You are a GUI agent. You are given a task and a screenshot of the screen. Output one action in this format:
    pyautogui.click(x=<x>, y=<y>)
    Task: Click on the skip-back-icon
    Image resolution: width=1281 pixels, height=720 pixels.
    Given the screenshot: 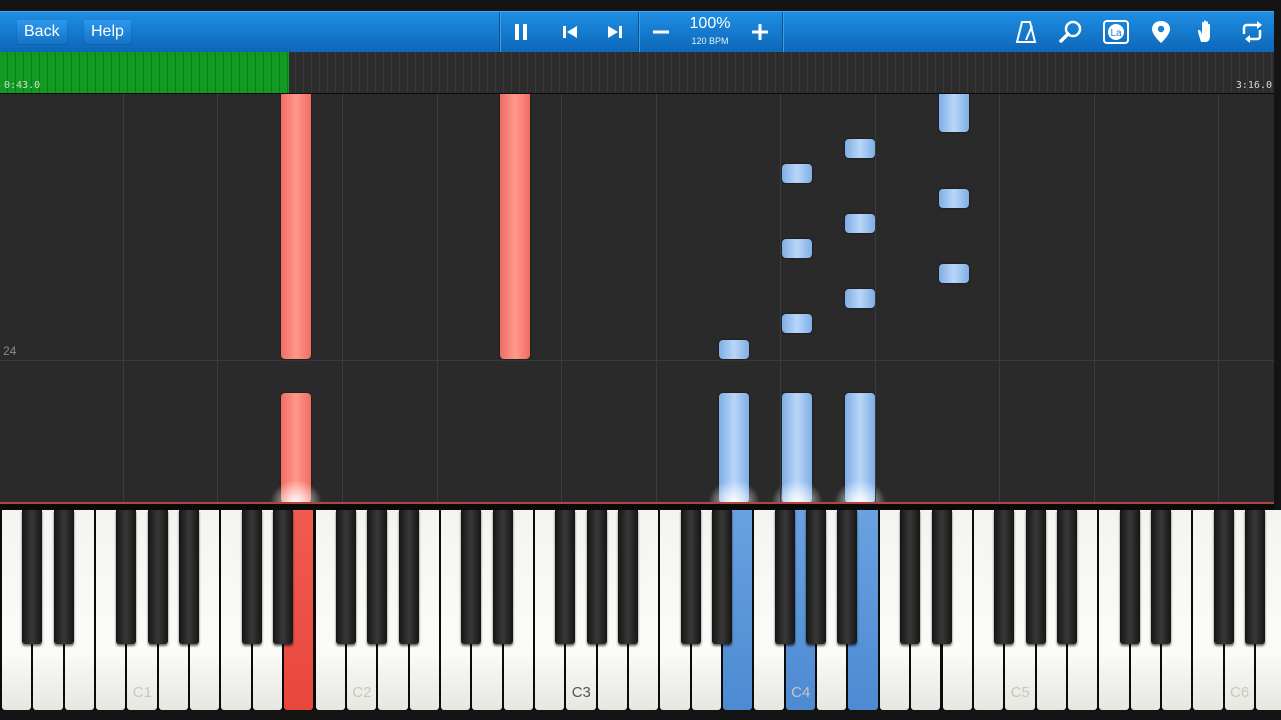 What is the action you would take?
    pyautogui.click(x=570, y=32)
    